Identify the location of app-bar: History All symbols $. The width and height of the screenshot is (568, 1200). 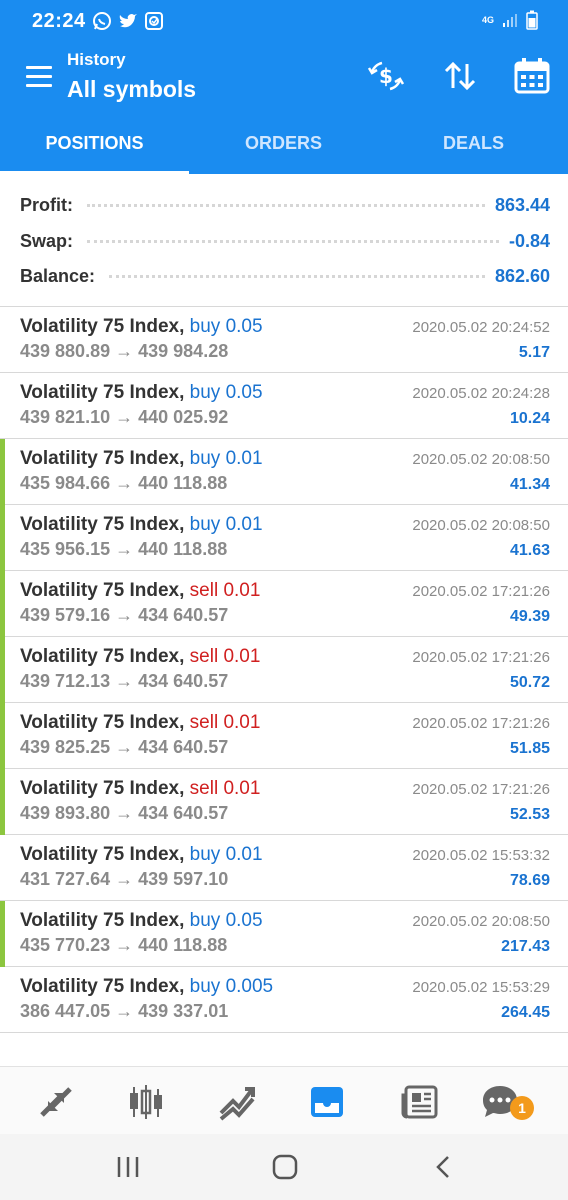
(284, 80).